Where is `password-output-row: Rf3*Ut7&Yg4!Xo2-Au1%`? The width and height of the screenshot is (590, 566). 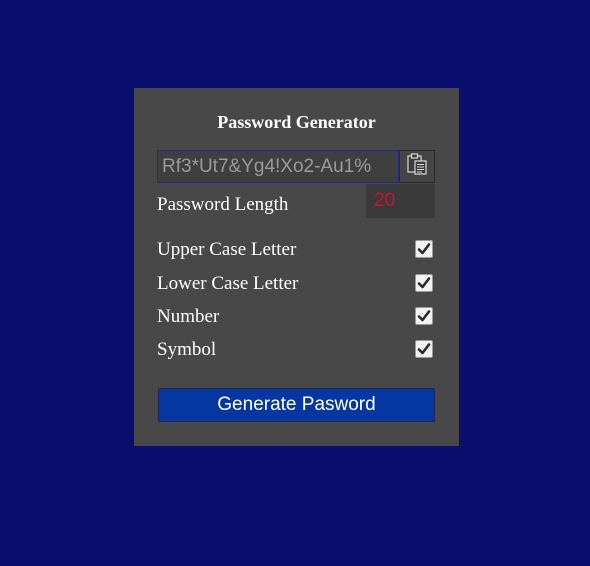 password-output-row: Rf3*Ut7&Yg4!Xo2-Au1% is located at coordinates (296, 166).